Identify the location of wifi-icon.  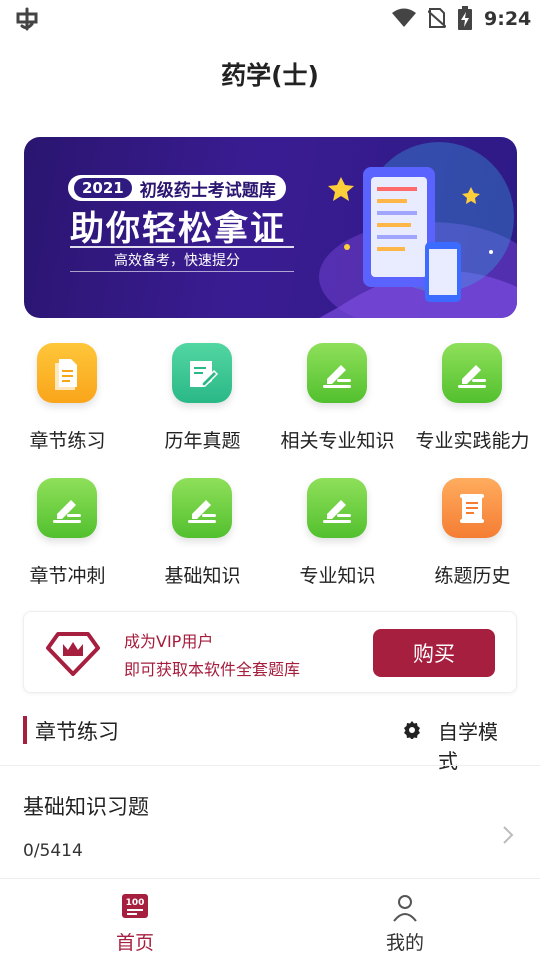
(404, 17).